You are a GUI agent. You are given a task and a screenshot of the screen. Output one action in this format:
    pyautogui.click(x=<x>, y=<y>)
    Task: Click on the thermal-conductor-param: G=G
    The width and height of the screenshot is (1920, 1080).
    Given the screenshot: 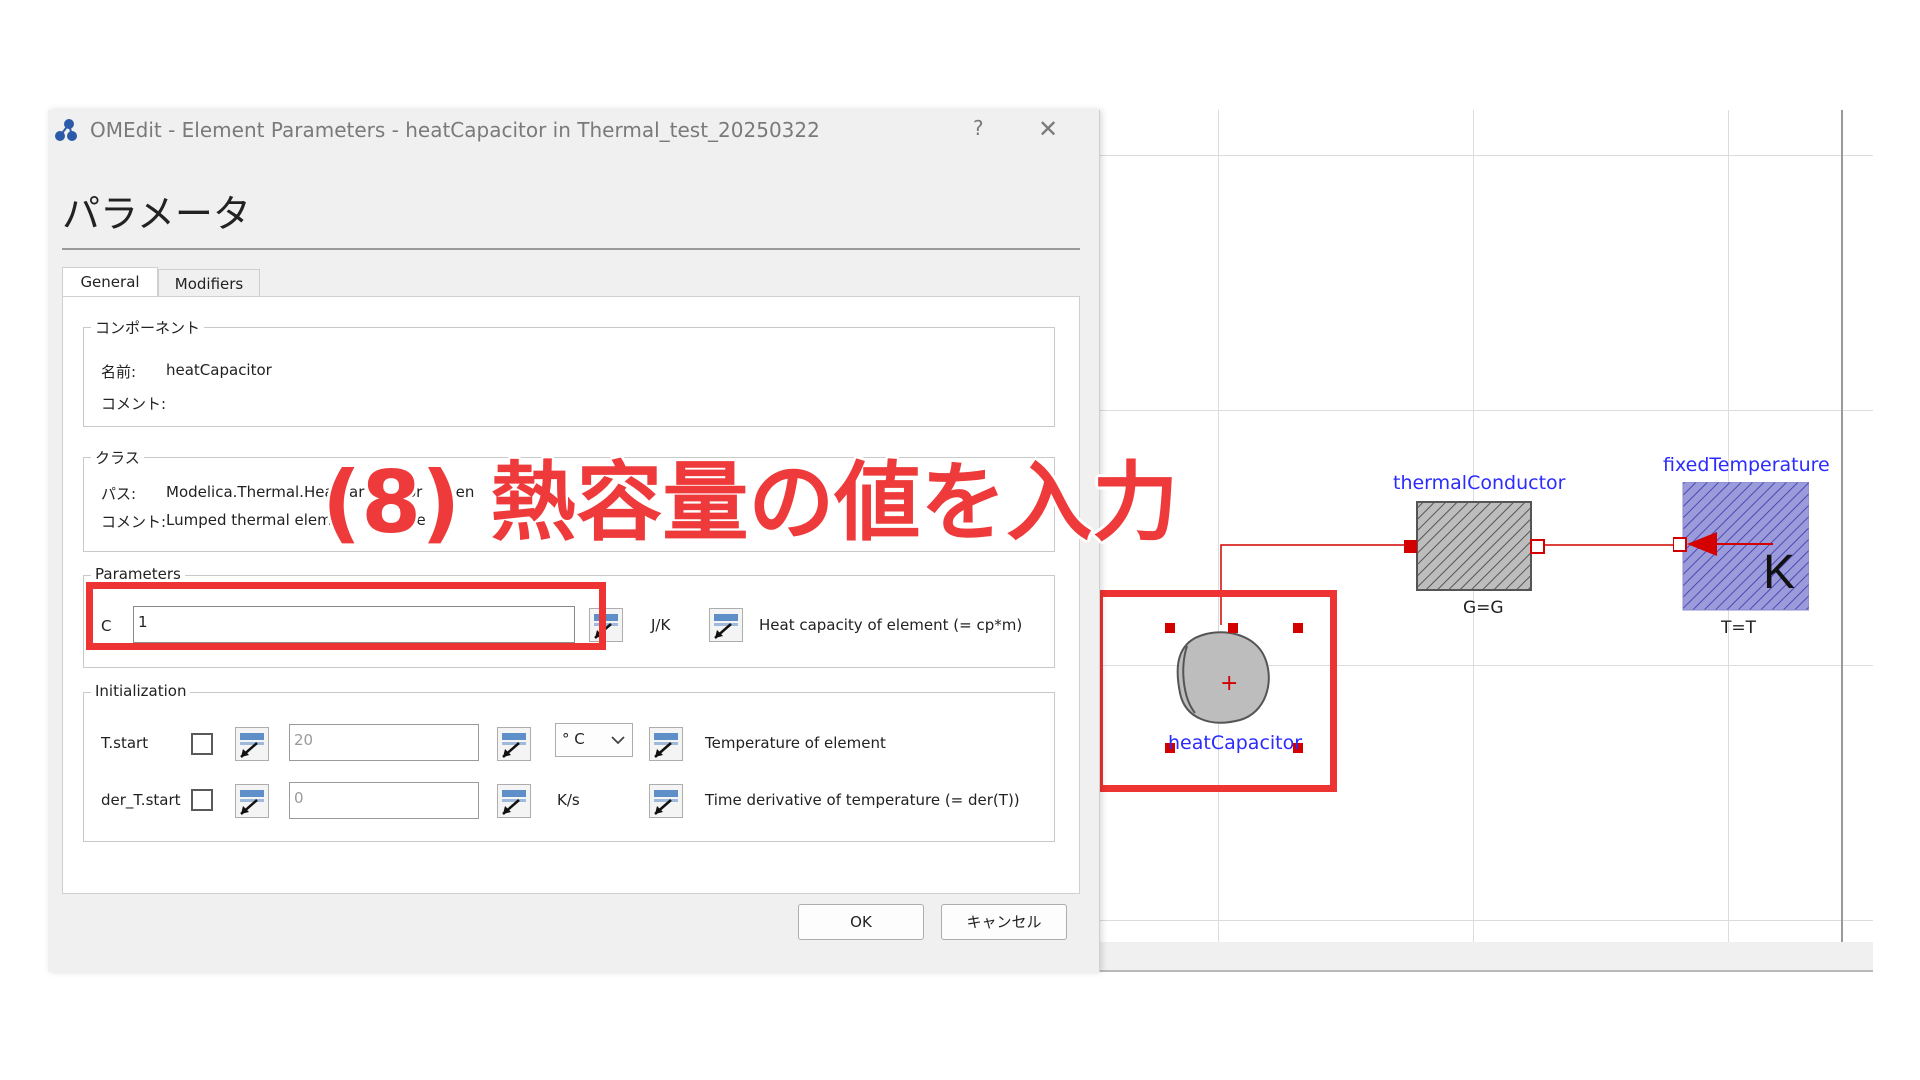 What is the action you would take?
    pyautogui.click(x=1483, y=608)
    